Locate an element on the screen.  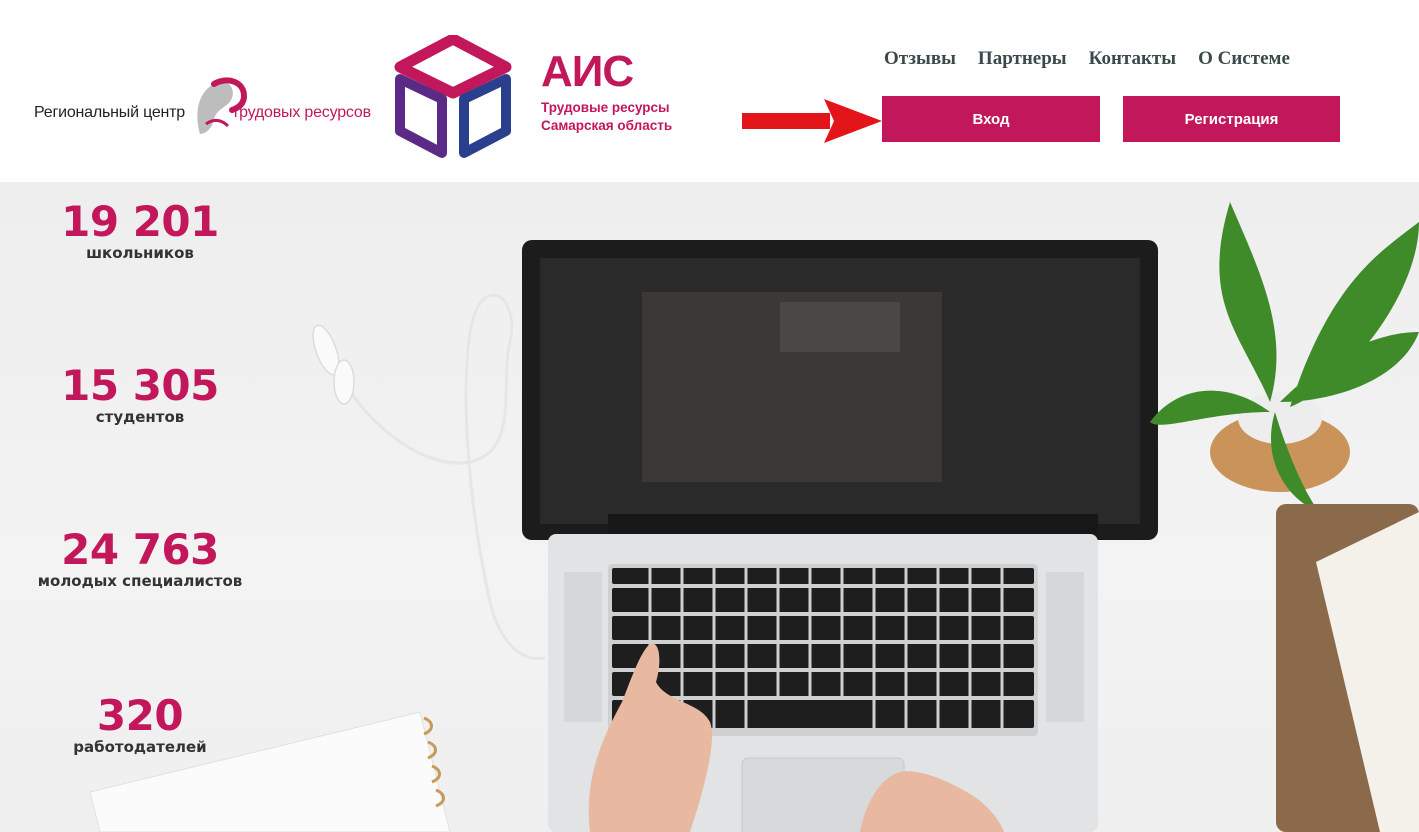
stat-schoolchildren: 19 201 школьников is located at coordinates (140, 230).